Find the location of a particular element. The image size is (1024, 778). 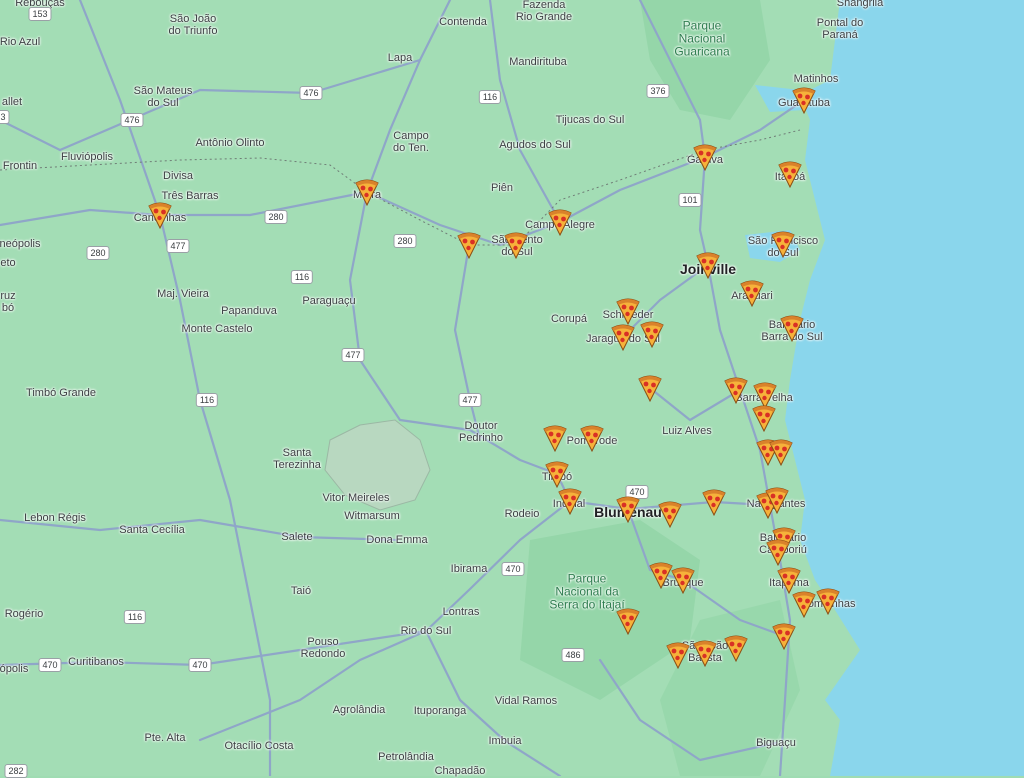

place-label-petrolandia: Petrolândia is located at coordinates (406, 757).